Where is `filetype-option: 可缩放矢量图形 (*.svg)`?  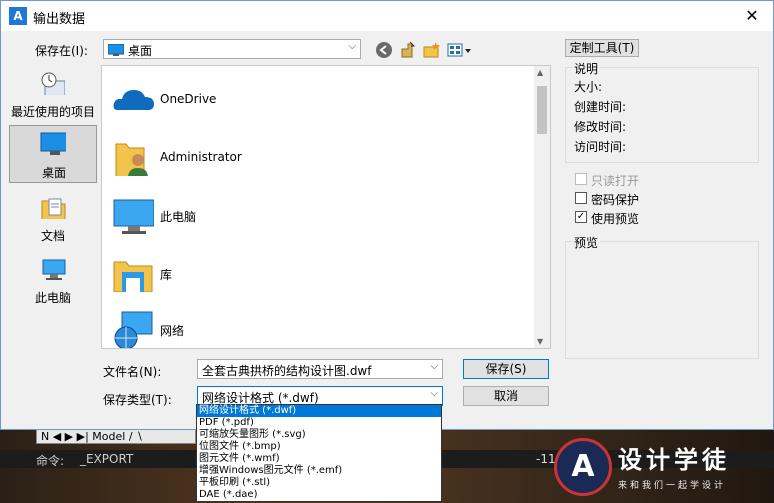
filetype-option: 可缩放矢量图形 (*.svg) is located at coordinates (319, 435).